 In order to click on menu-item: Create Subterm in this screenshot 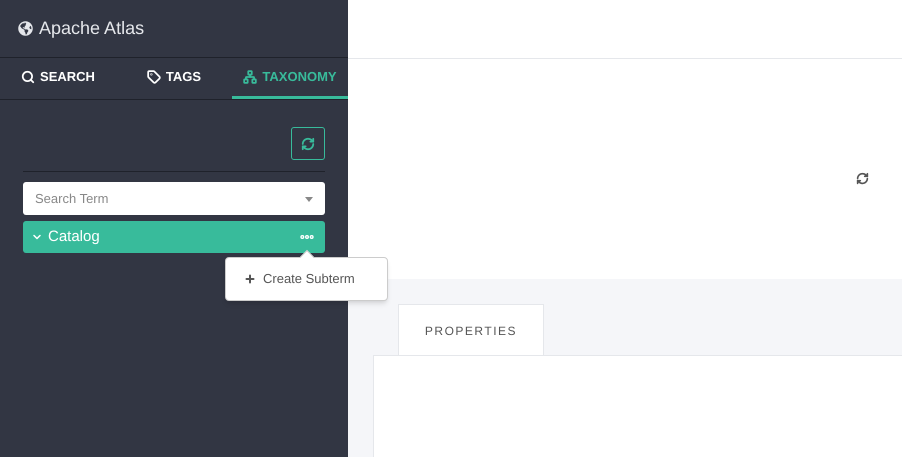, I will do `click(299, 279)`.